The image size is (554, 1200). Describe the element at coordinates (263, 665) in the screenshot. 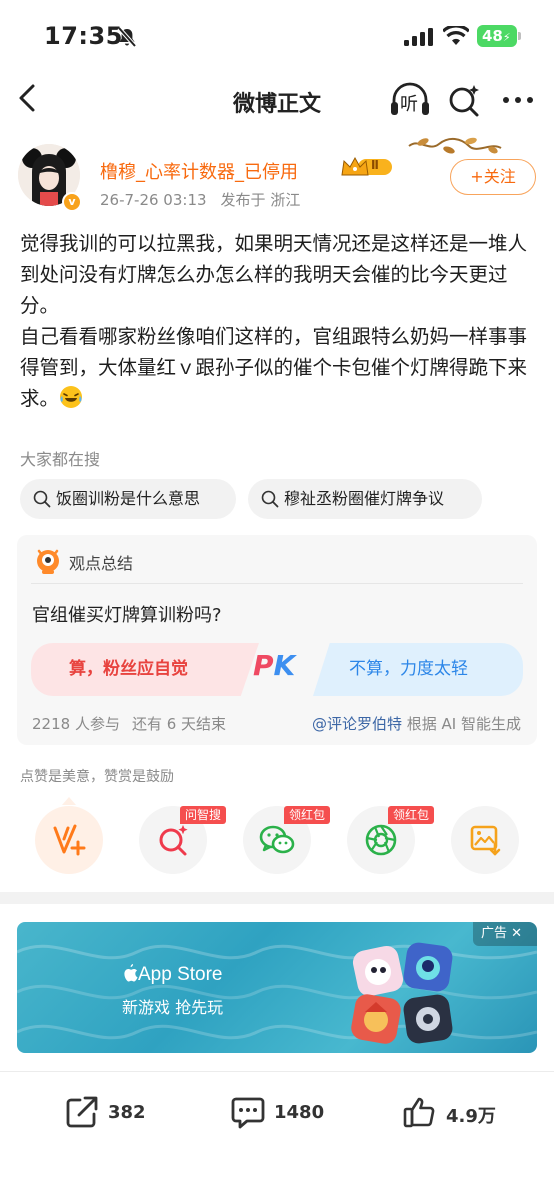

I see `pk-letter-p: P` at that location.